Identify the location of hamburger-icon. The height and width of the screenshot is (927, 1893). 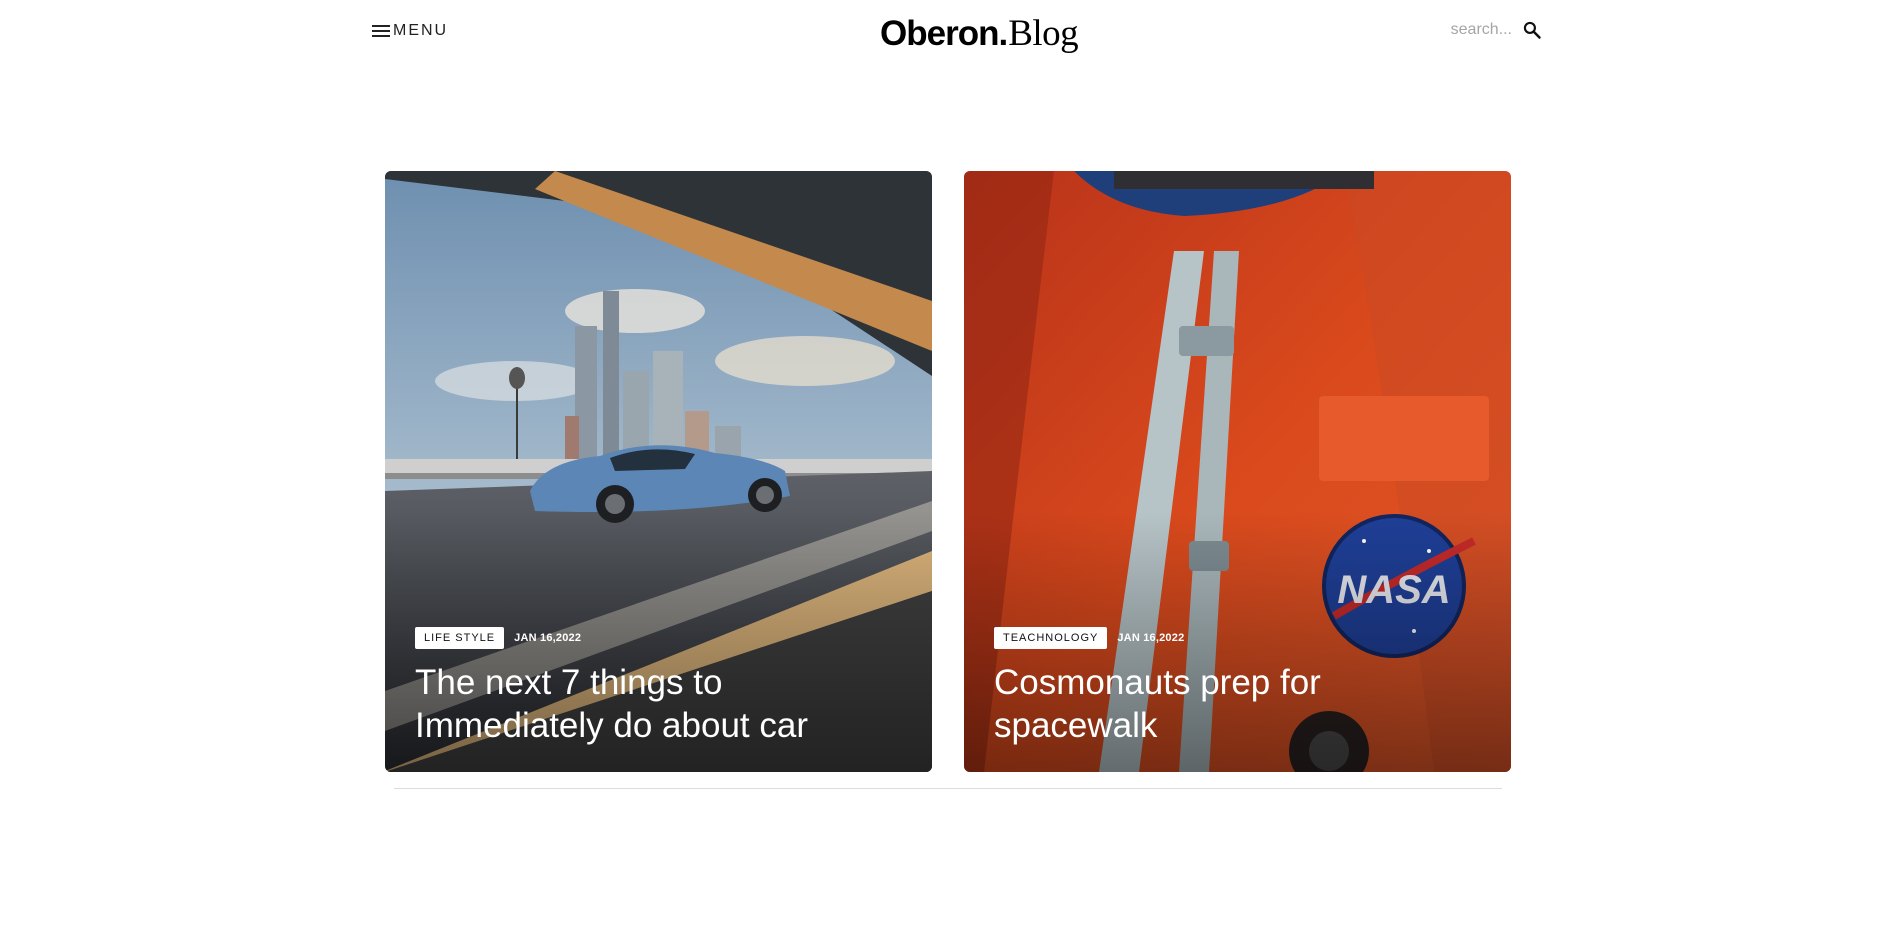
(381, 31).